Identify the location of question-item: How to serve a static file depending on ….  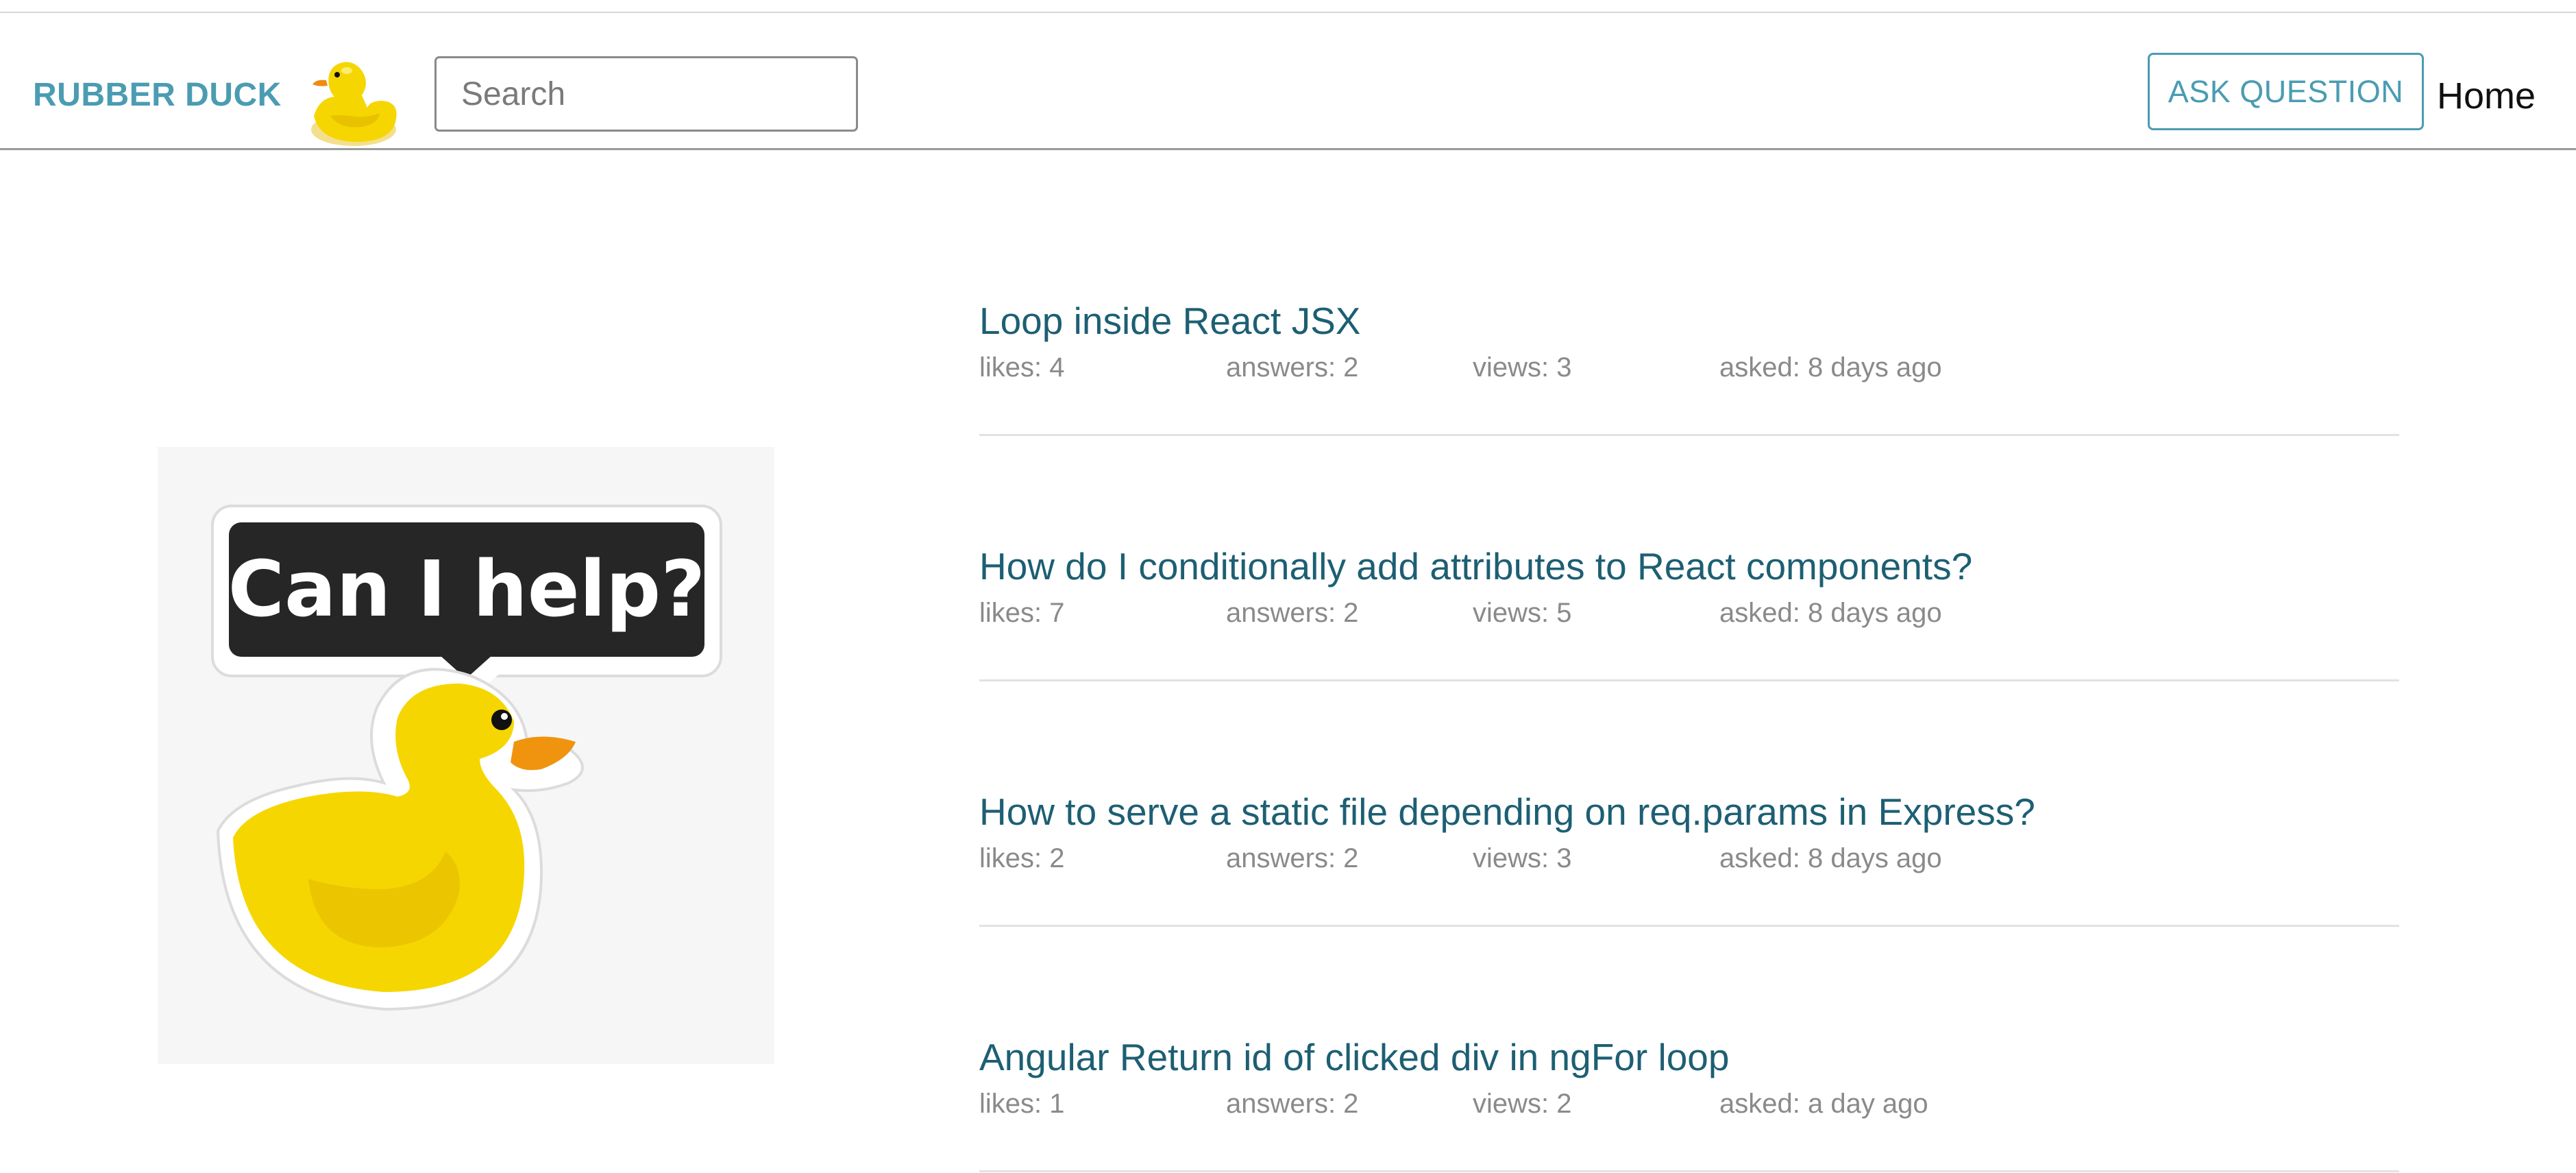
(1689, 858).